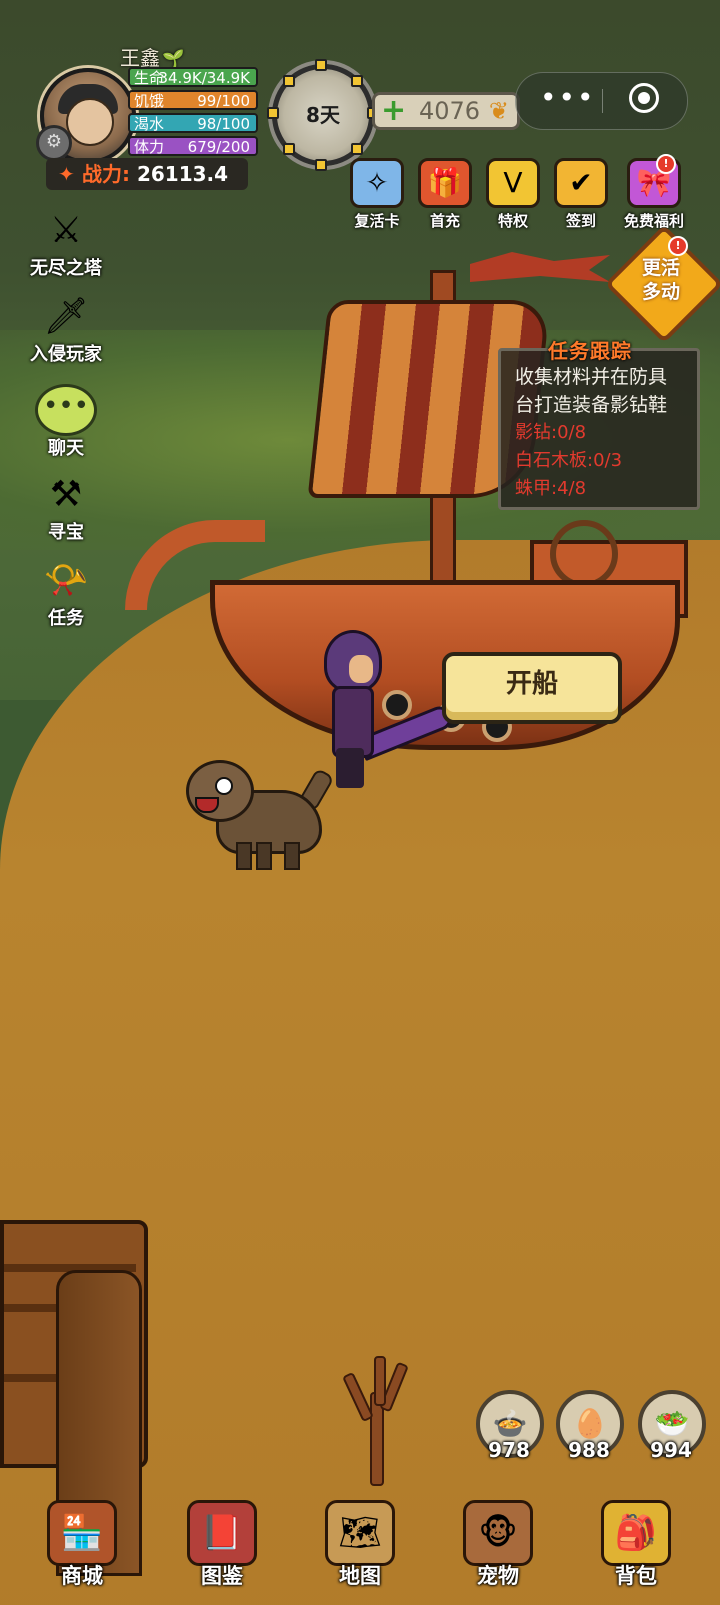 Image resolution: width=720 pixels, height=1605 pixels. I want to click on nav-shop: 🏪 商城, so click(82, 1545).